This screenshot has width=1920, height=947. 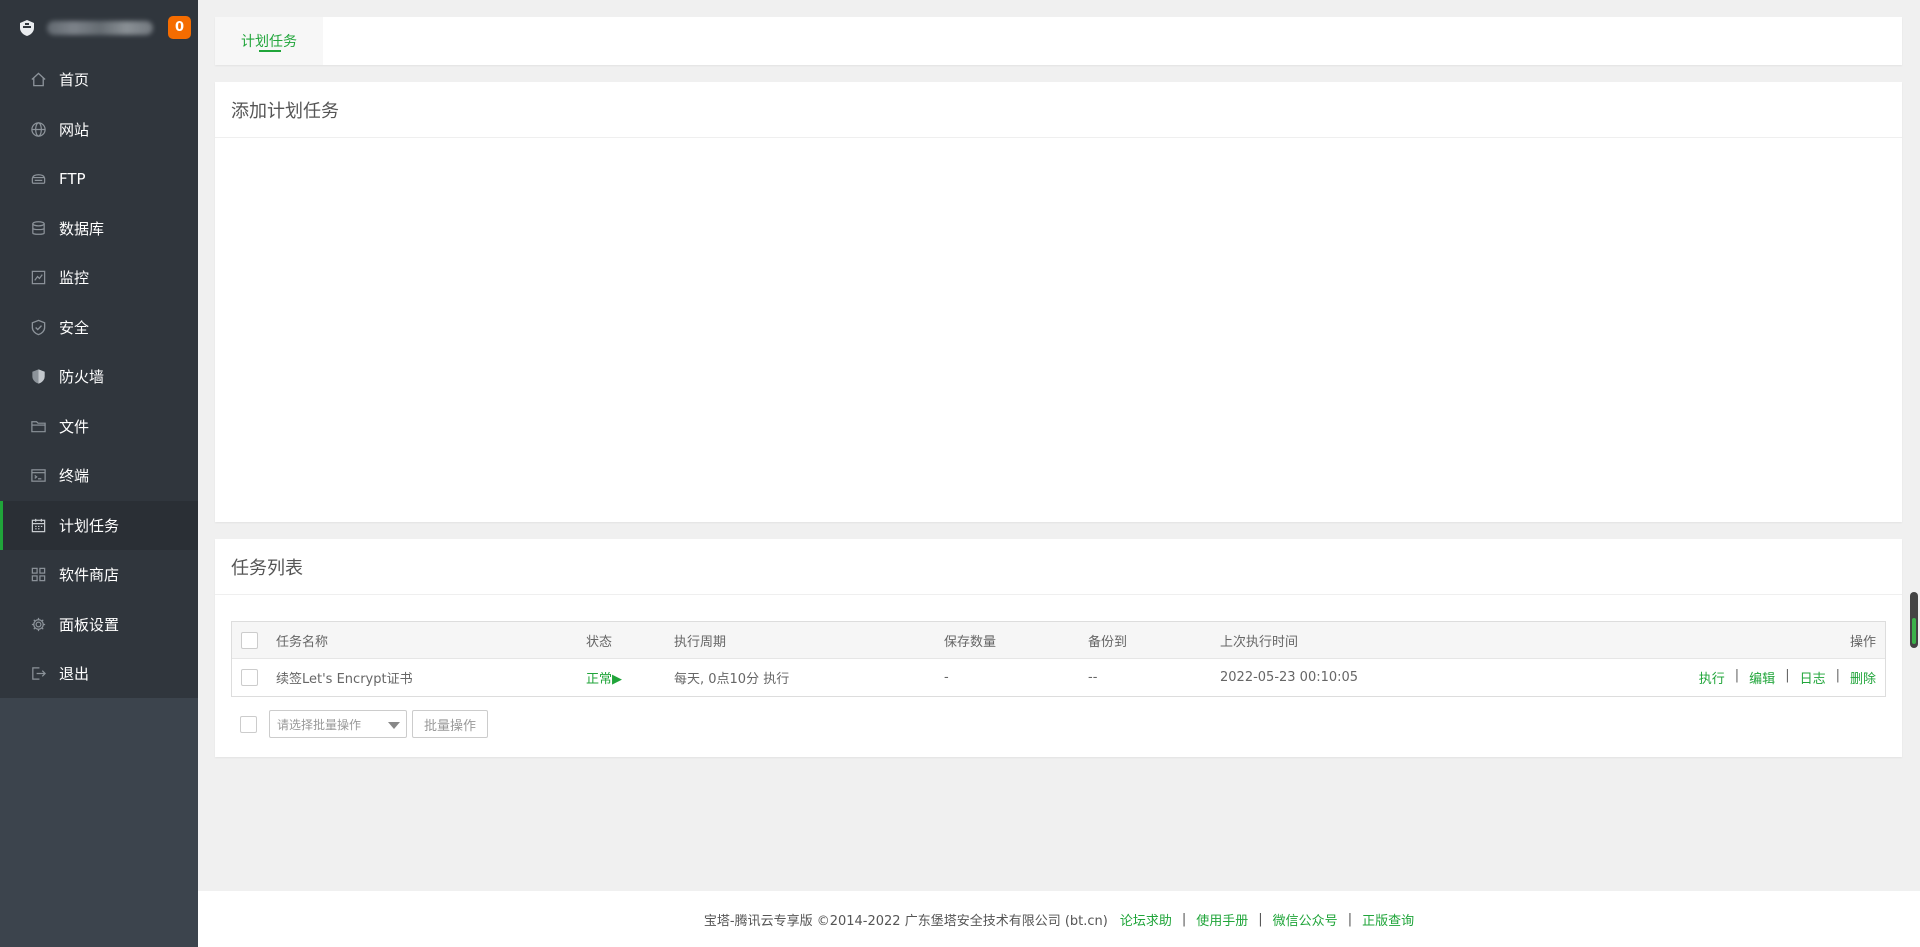 I want to click on edit-link: 编辑, so click(x=1762, y=677).